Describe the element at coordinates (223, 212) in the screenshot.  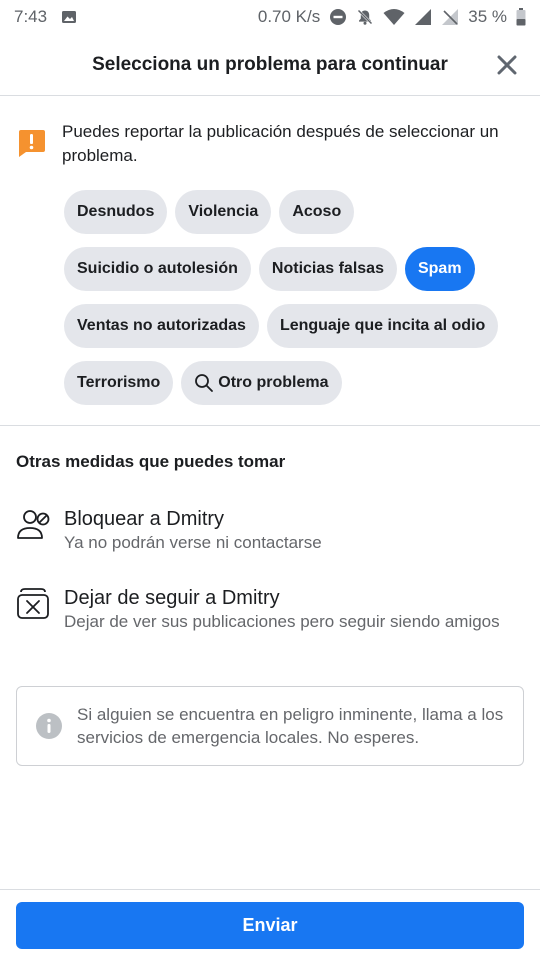
I see `chip-violencia: Violencia` at that location.